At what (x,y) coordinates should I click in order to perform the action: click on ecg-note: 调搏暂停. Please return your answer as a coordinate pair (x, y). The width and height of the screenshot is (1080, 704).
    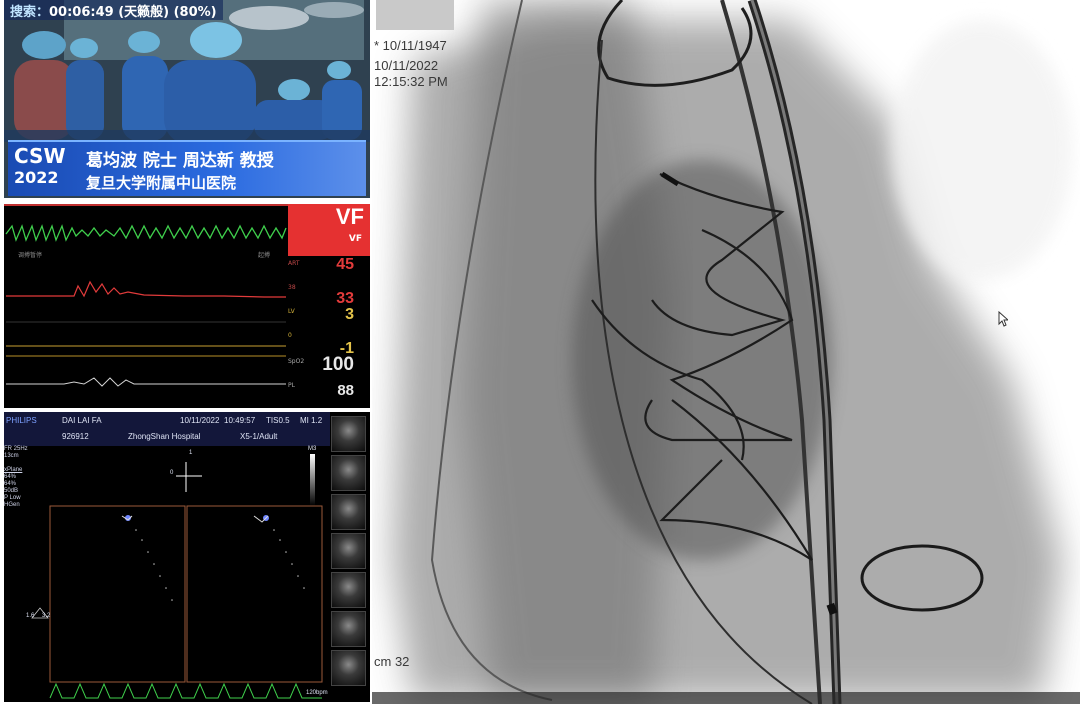
    Looking at the image, I should click on (30, 255).